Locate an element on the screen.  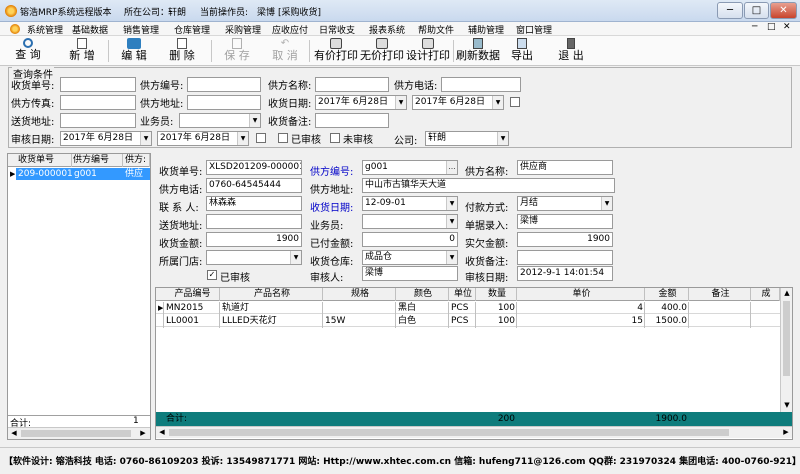
audit-date-field: 2012-9-1 14:01:54 is located at coordinates (565, 273).